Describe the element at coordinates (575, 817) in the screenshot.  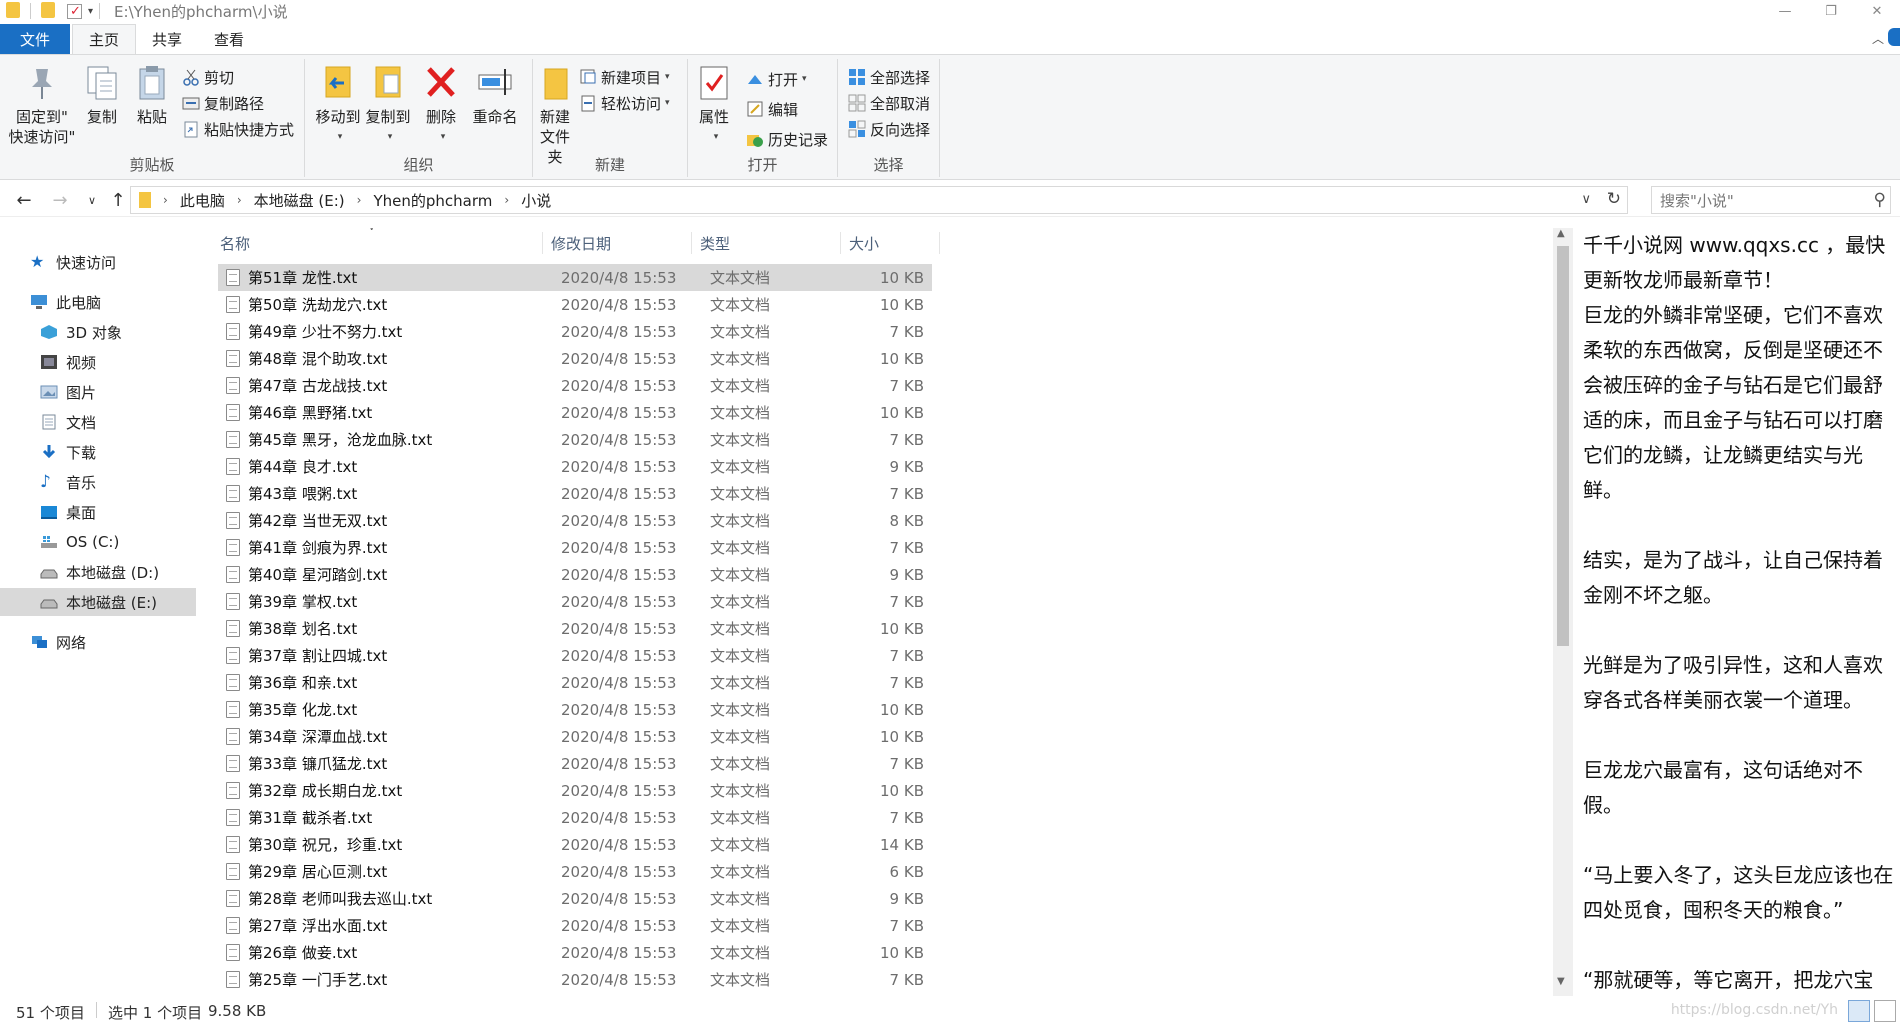
I see `file-row: 第31章 截杀者.txt 2020/4/8 15:53 文本文档 7 KB` at that location.